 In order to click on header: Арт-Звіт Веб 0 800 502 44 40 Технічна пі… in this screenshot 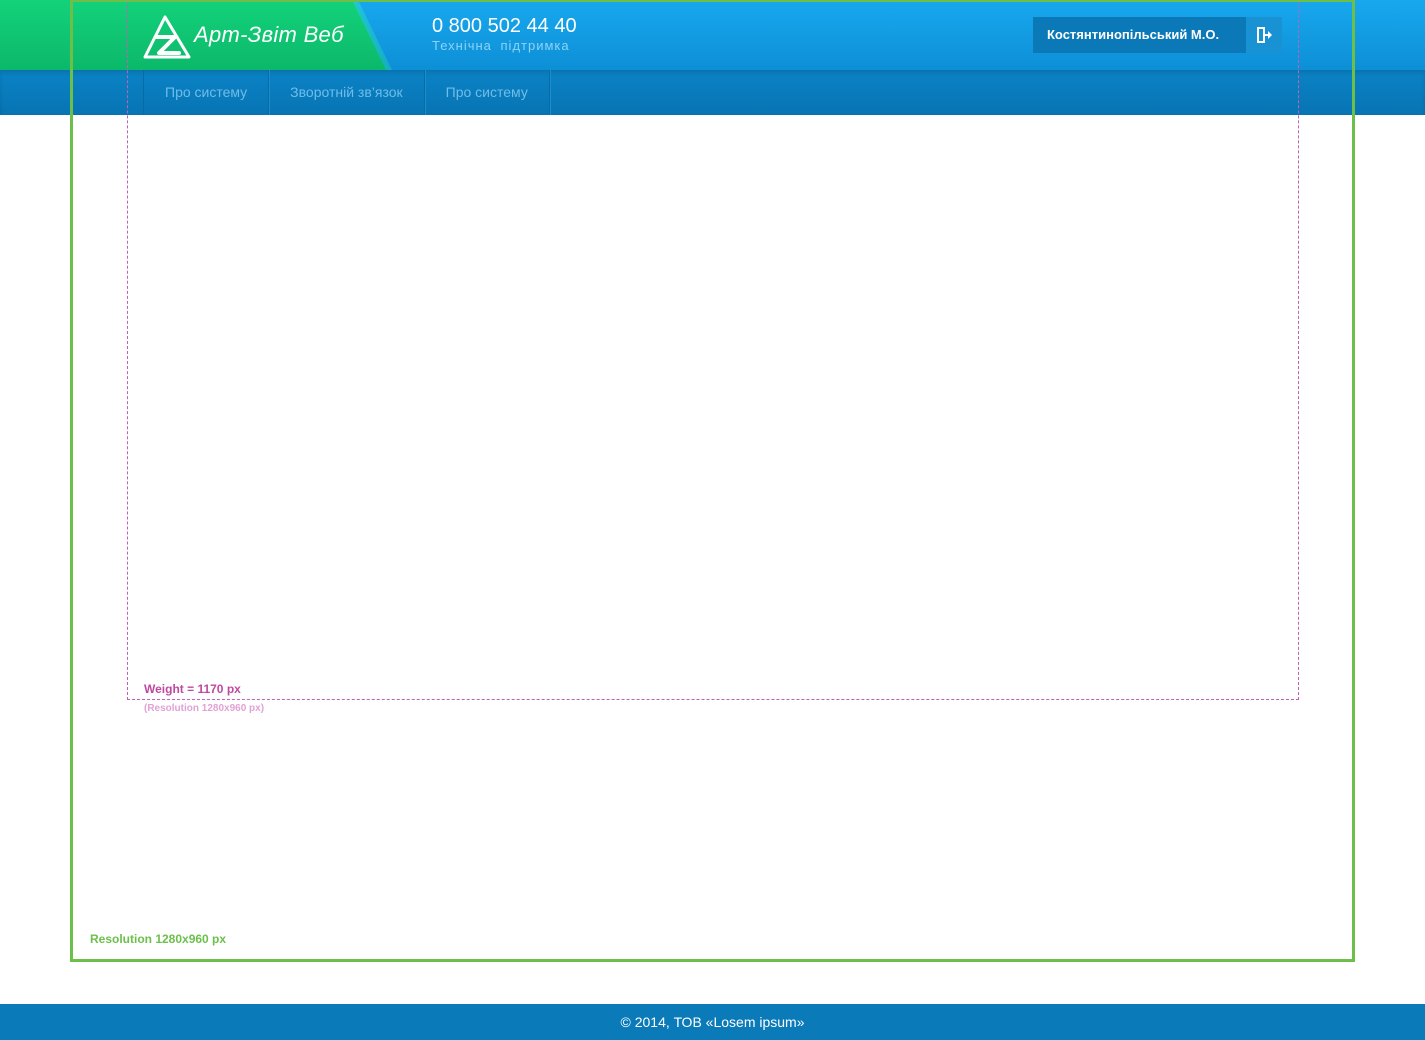, I will do `click(712, 35)`.